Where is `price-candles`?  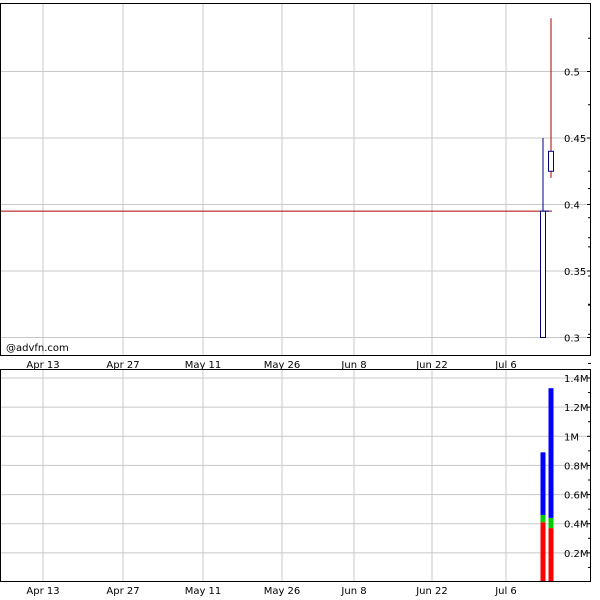 price-candles is located at coordinates (547, 178).